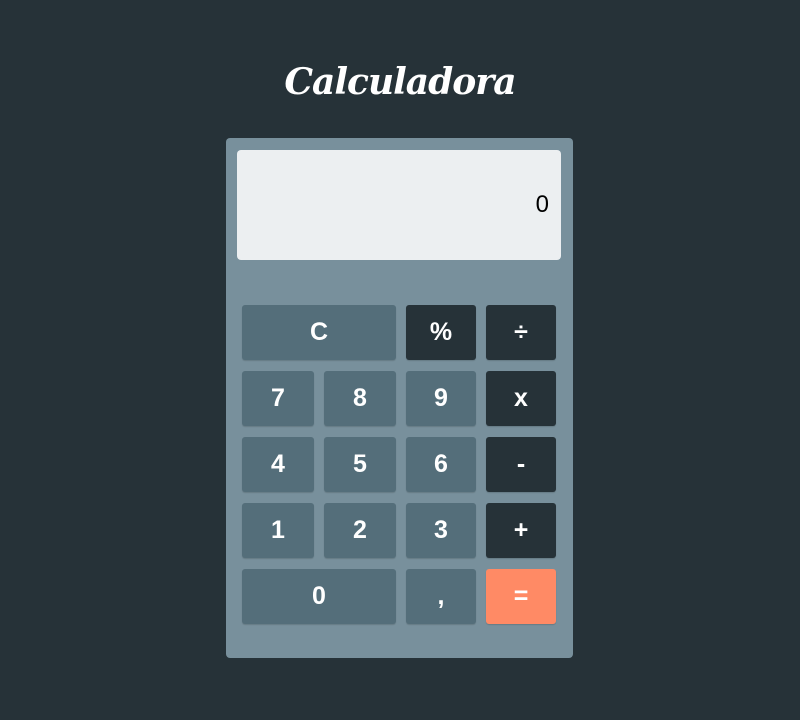  I want to click on digit-5-button: 5, so click(360, 464).